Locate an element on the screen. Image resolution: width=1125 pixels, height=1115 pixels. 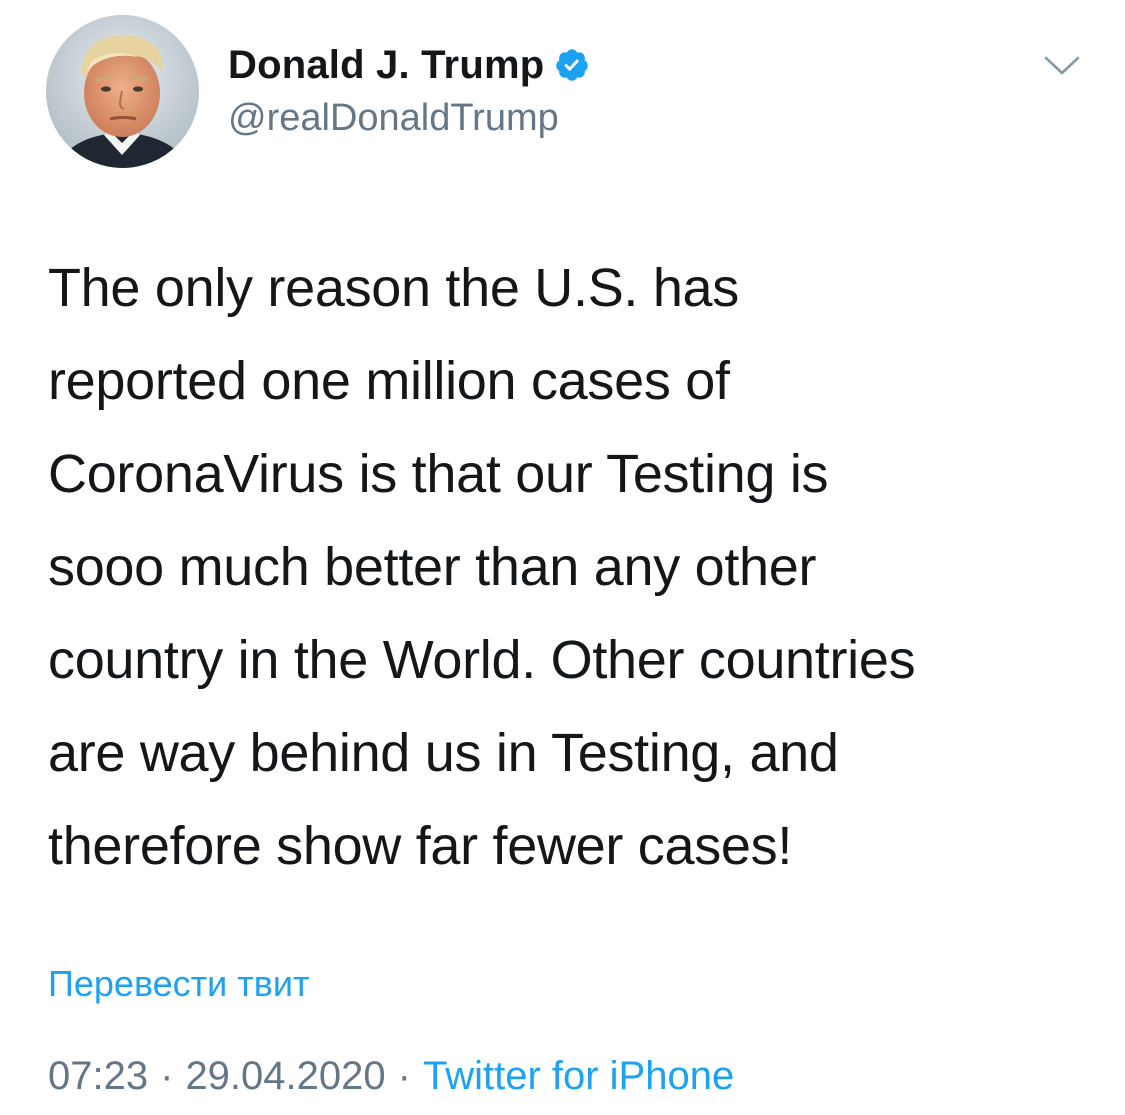
translate-tweet-link: Перевести твит is located at coordinates (179, 984).